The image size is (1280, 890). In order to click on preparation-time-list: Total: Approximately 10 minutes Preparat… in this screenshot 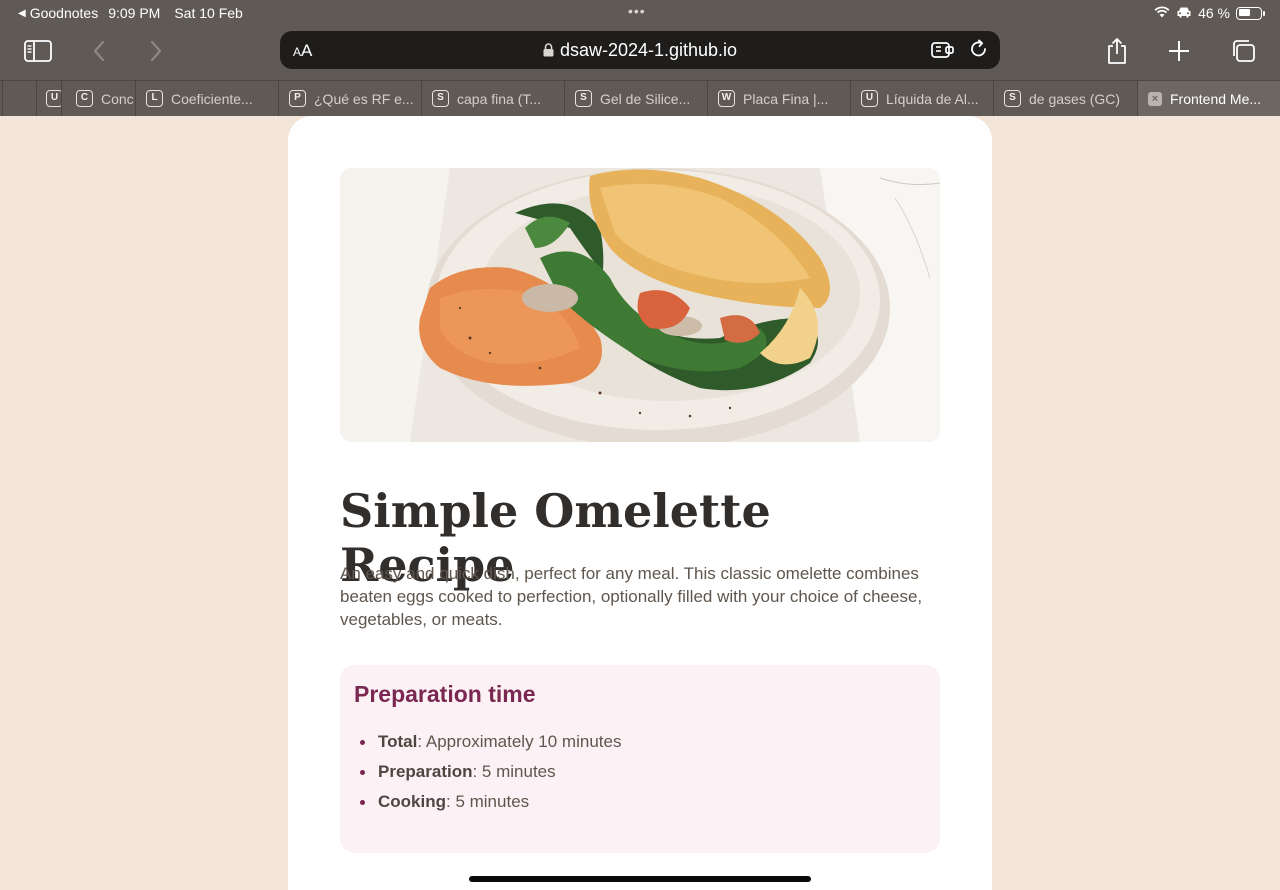, I will do `click(489, 777)`.